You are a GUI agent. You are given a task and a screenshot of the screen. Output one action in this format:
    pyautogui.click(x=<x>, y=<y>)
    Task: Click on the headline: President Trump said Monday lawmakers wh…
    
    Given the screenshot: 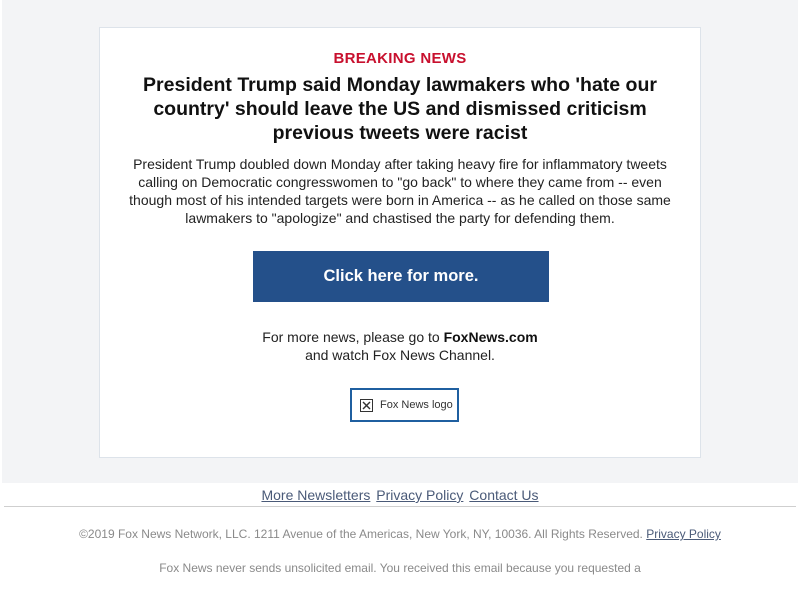 What is the action you would take?
    pyautogui.click(x=400, y=109)
    